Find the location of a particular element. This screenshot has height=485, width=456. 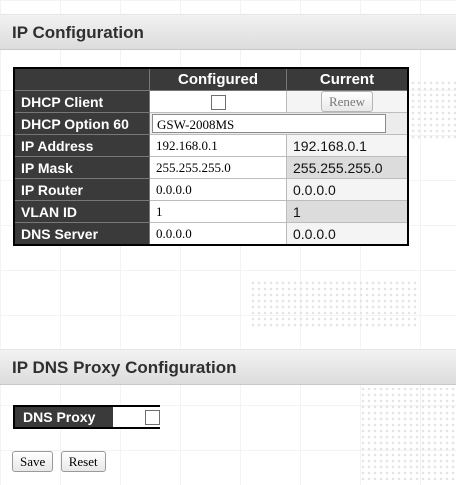

ip-address-current: 192.168.0.1 is located at coordinates (347, 145).